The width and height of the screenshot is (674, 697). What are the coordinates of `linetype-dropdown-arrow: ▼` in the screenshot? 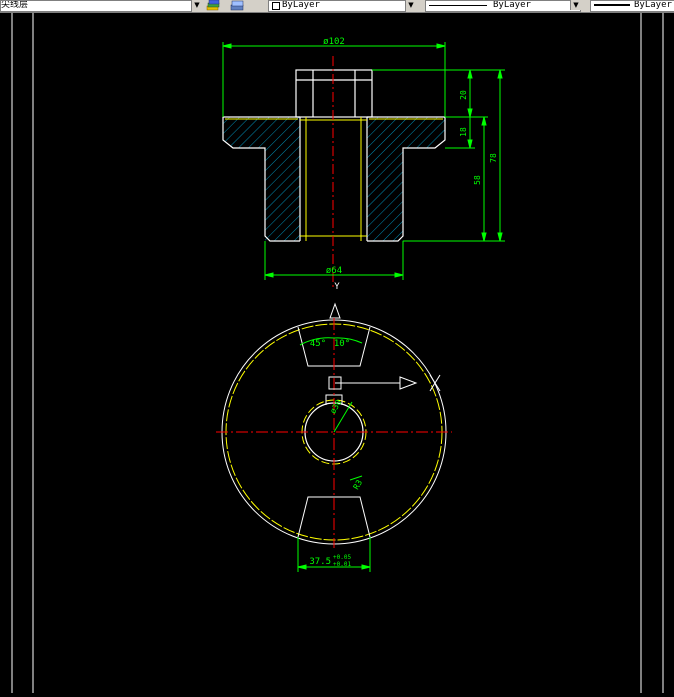 It's located at (575, 5).